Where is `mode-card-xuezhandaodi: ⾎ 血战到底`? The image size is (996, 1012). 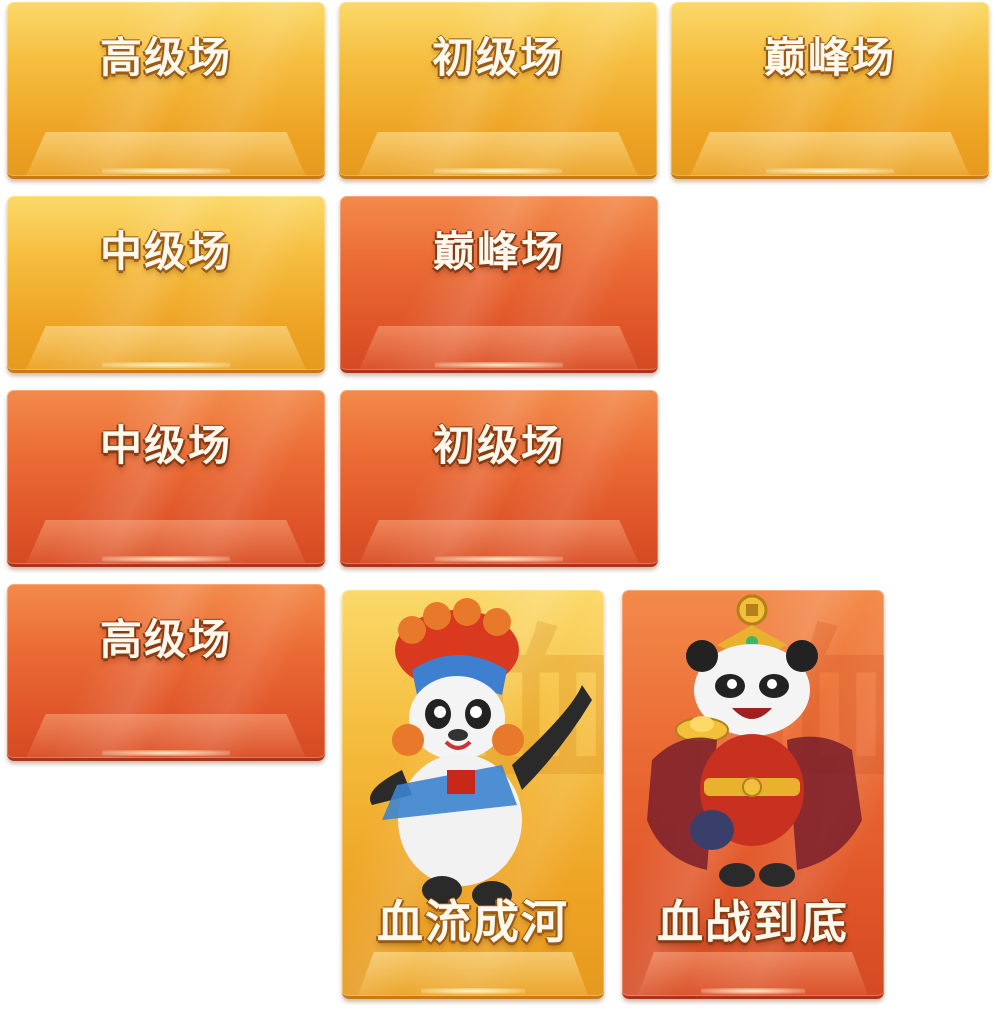 mode-card-xuezhandaodi: ⾎ 血战到底 is located at coordinates (753, 794).